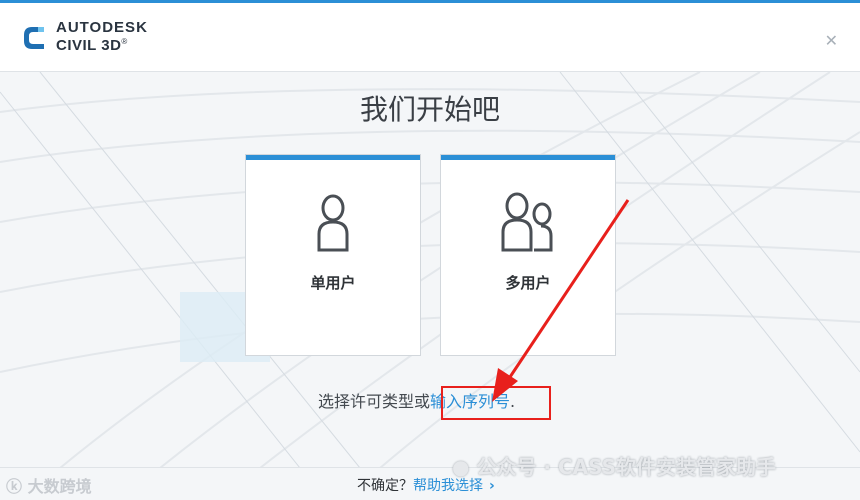 The height and width of the screenshot is (500, 860). What do you see at coordinates (333, 255) in the screenshot?
I see `single-user-card: 单用户` at bounding box center [333, 255].